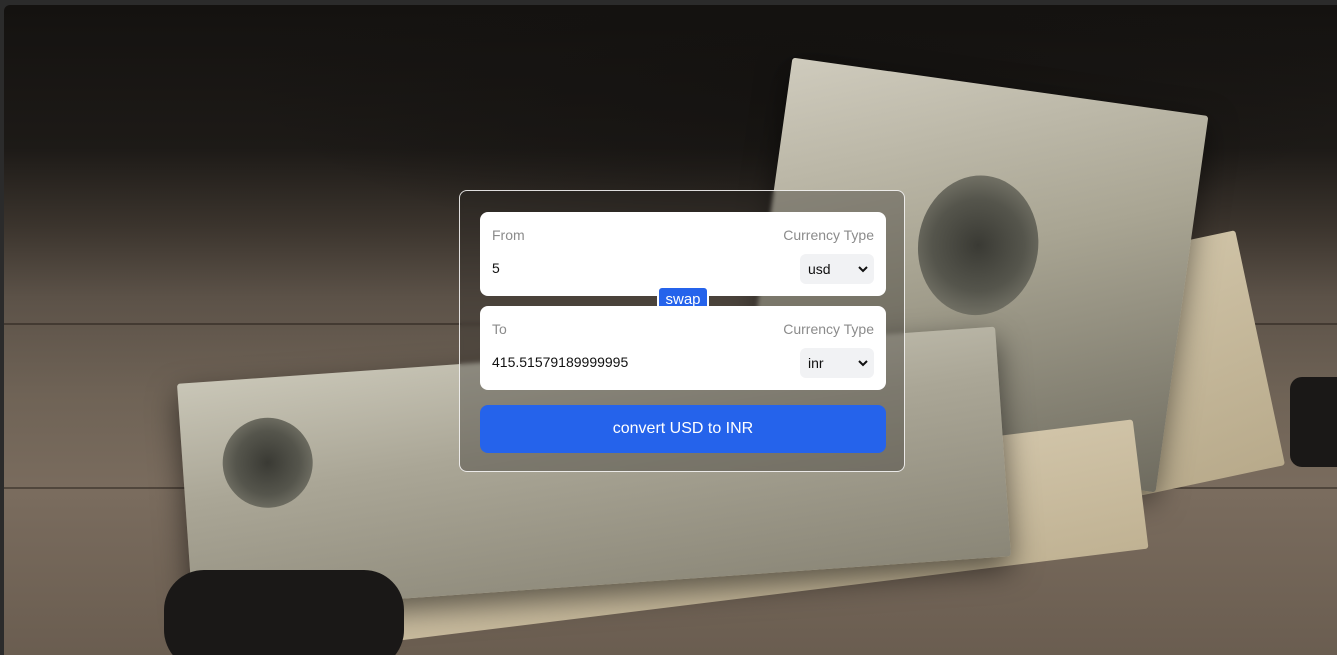 This screenshot has width=1337, height=655. What do you see at coordinates (837, 363) in the screenshot?
I see `to-currency-select: inr` at bounding box center [837, 363].